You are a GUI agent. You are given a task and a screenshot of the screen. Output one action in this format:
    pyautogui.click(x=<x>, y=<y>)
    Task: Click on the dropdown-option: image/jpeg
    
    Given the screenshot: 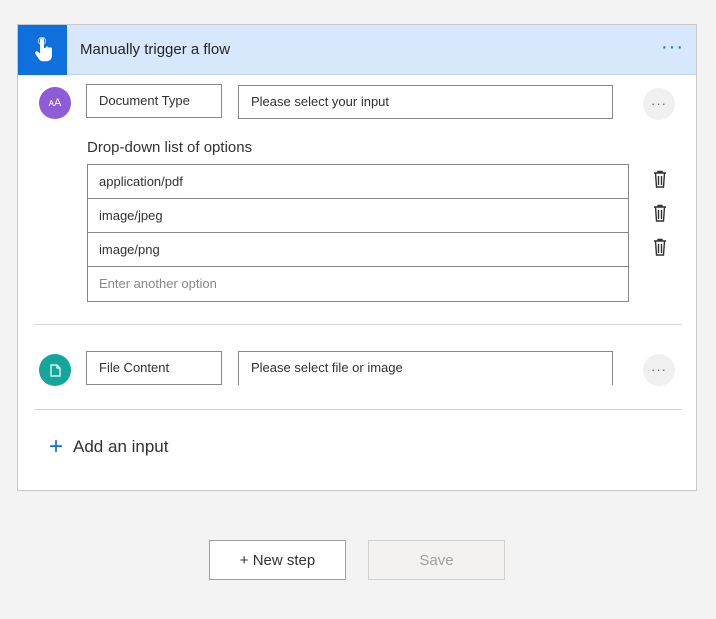 What is the action you would take?
    pyautogui.click(x=358, y=216)
    